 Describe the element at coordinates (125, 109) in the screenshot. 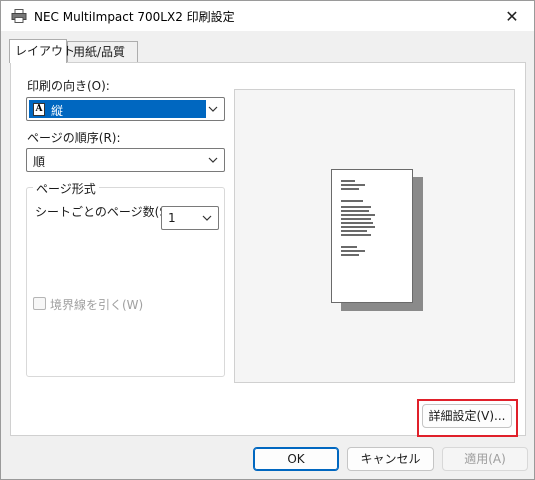

I see `orientation-select: A 縦` at that location.